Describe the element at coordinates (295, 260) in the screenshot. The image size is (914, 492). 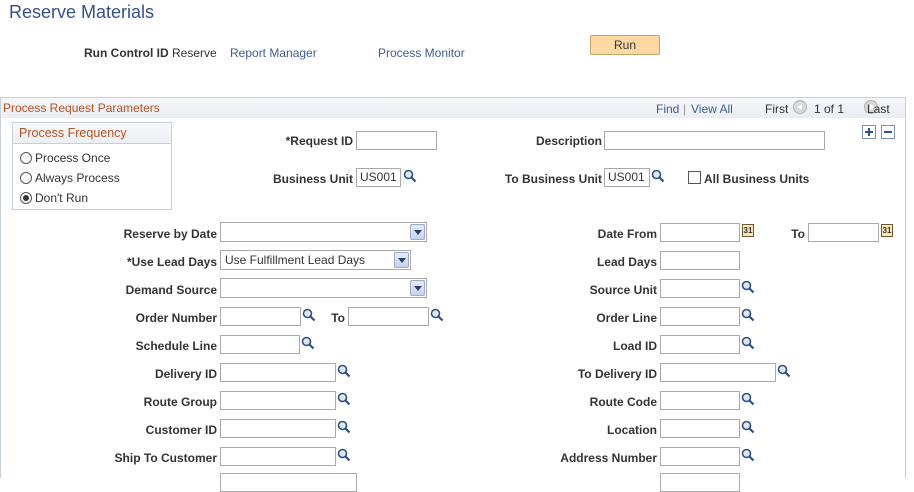
I see `select-value: Use Fulfillment Lead Days` at that location.